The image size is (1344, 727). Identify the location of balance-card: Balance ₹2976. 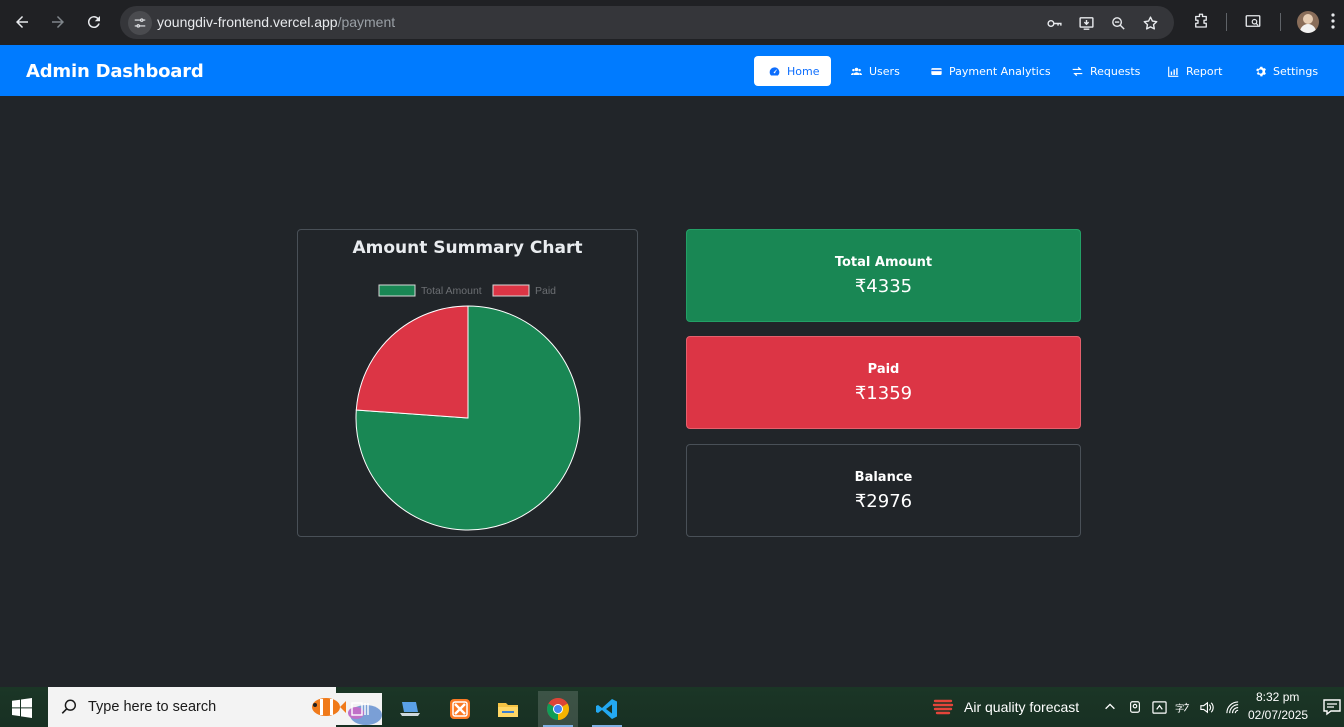
(883, 490).